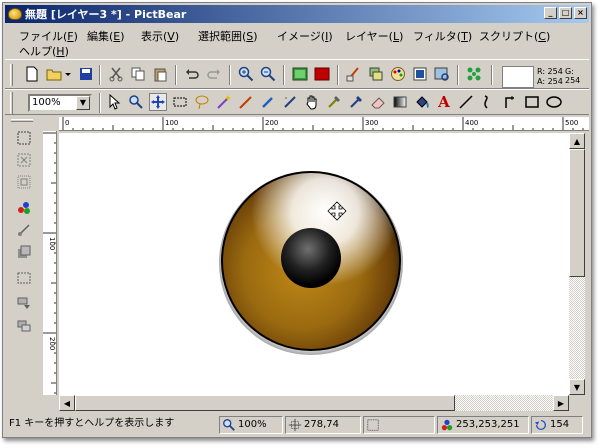 The width and height of the screenshot is (600, 448). Describe the element at coordinates (577, 213) in the screenshot. I see `vertical-scroll-thumb` at that location.